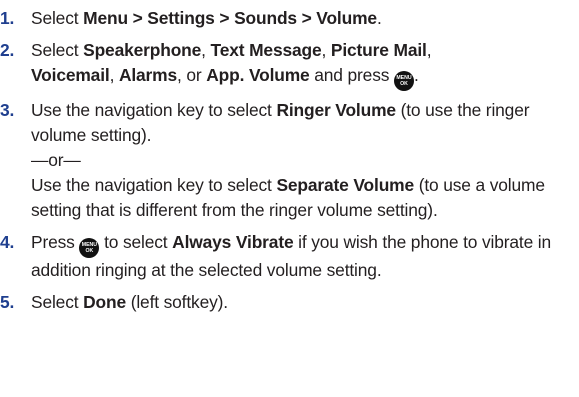 This screenshot has width=579, height=397. What do you see at coordinates (142, 50) in the screenshot?
I see `option-speakerphone: Speakerphone` at bounding box center [142, 50].